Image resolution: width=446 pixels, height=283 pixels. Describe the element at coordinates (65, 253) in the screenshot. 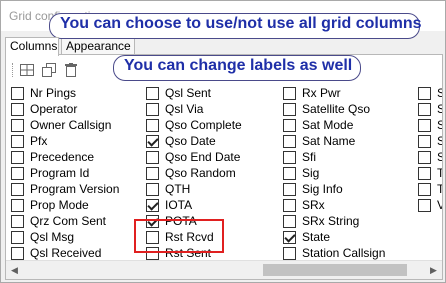

I see `column-option: Qsl Received` at that location.